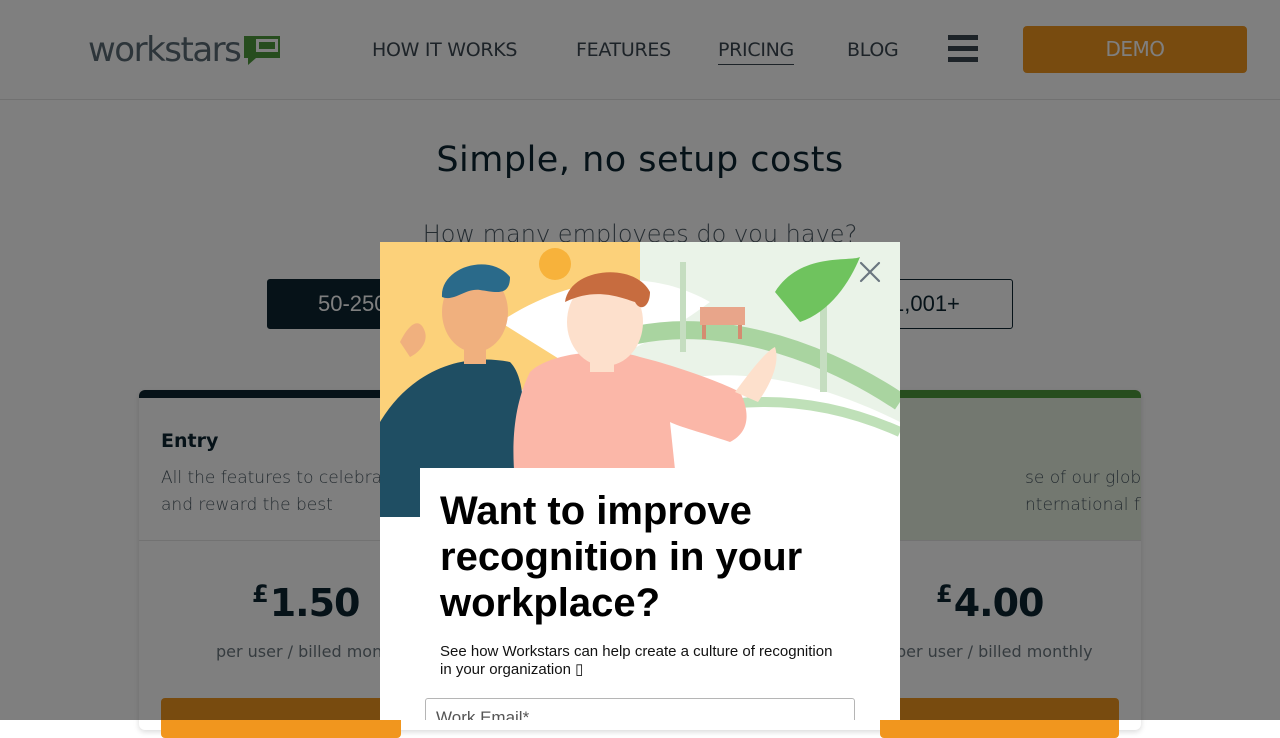  What do you see at coordinates (512, 669) in the screenshot?
I see `modal-subtext-line: in your organization ▯` at bounding box center [512, 669].